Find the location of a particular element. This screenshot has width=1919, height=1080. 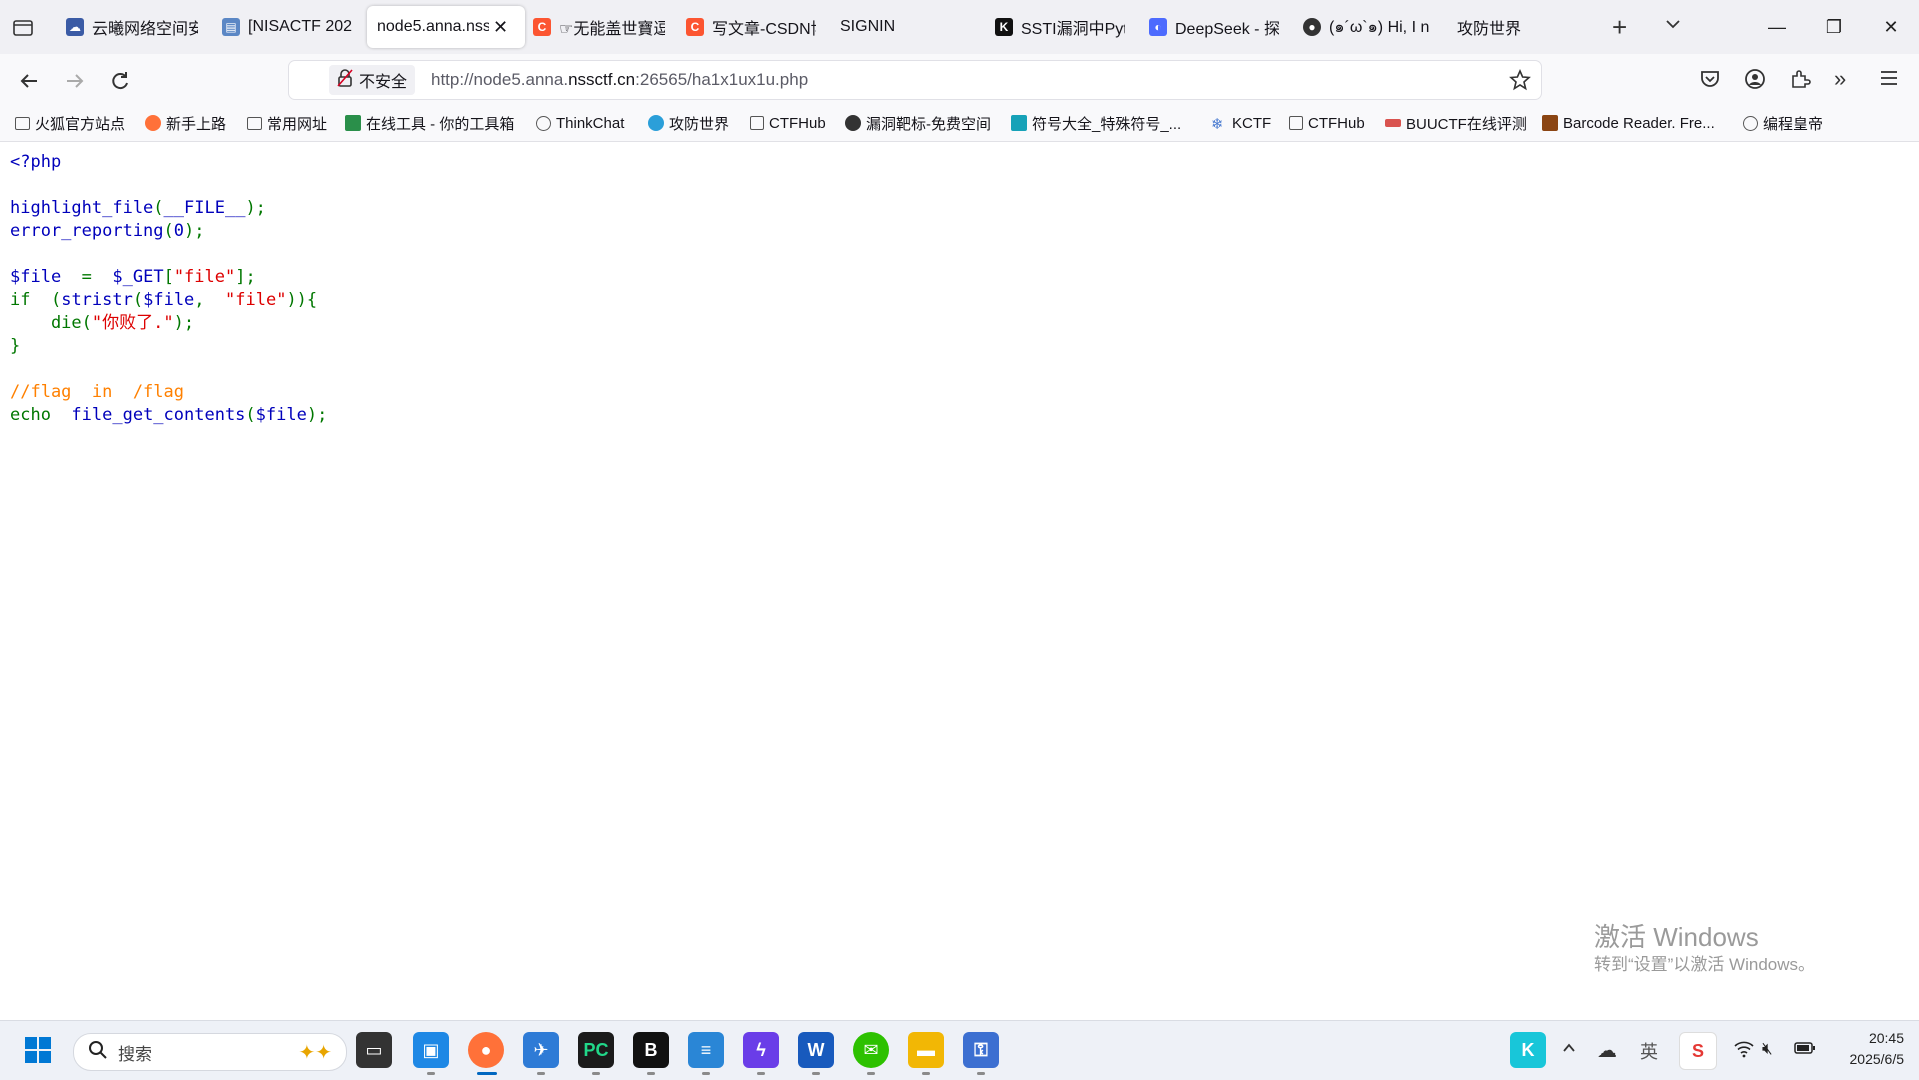

wechat-icon: ✉ is located at coordinates (871, 1050).